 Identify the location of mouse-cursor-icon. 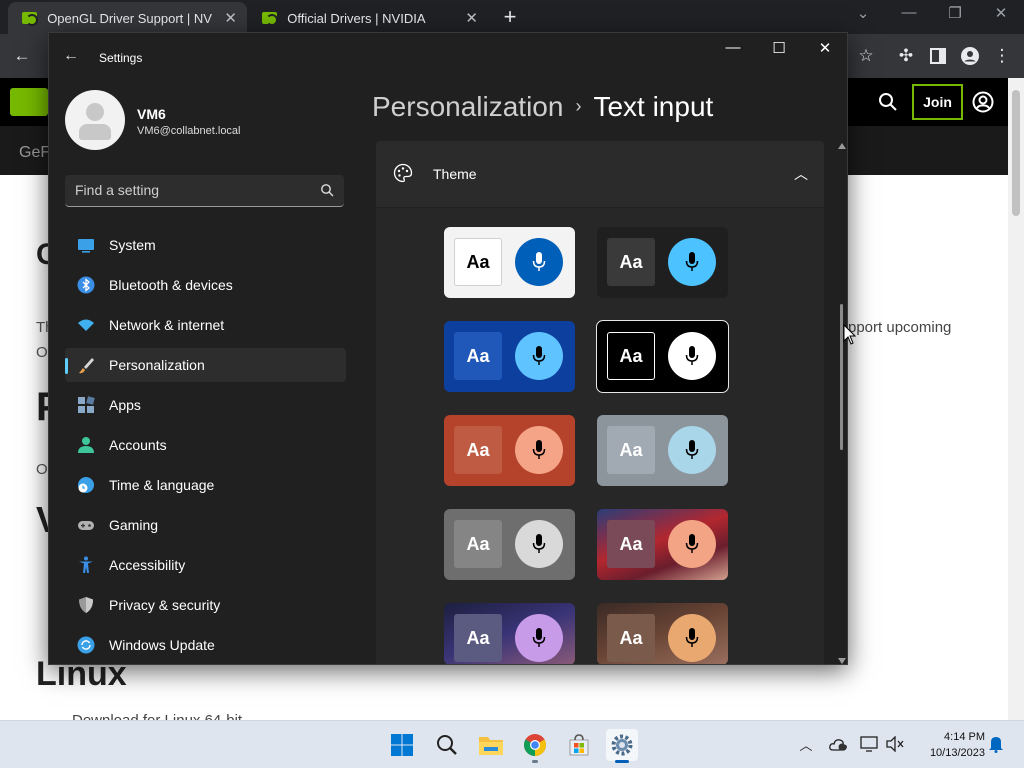
(850, 334).